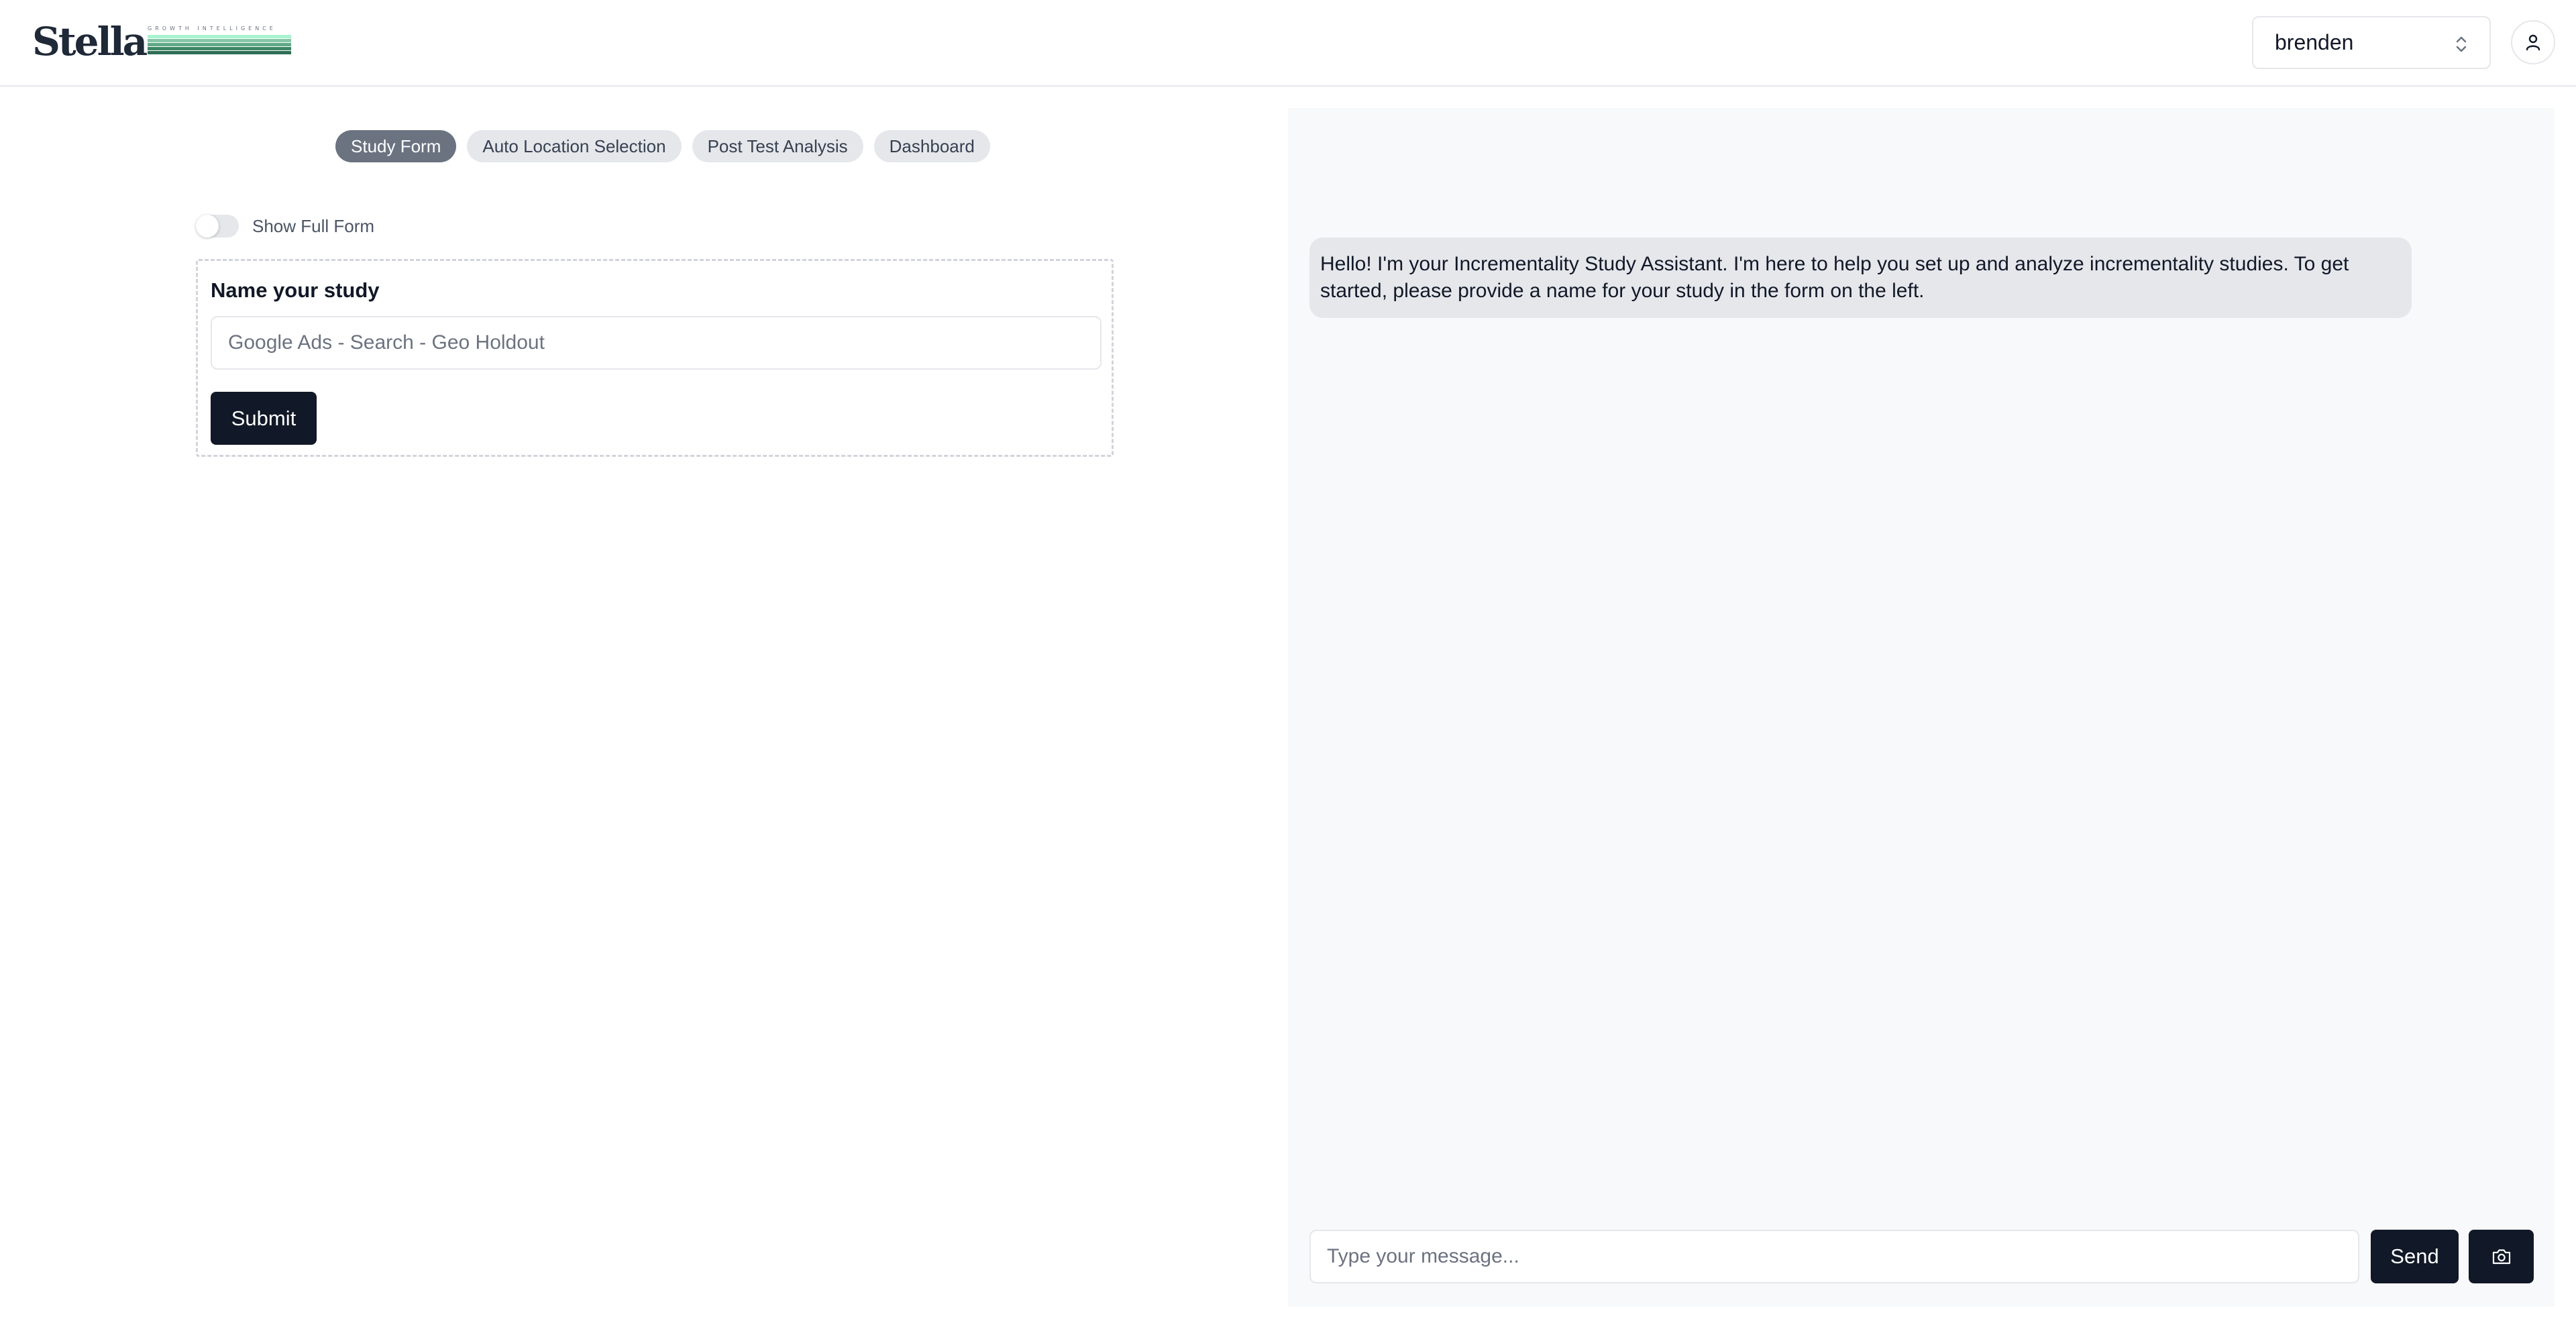  I want to click on stella-logo: Stella GROWTH INTELLIGENCE, so click(161, 41).